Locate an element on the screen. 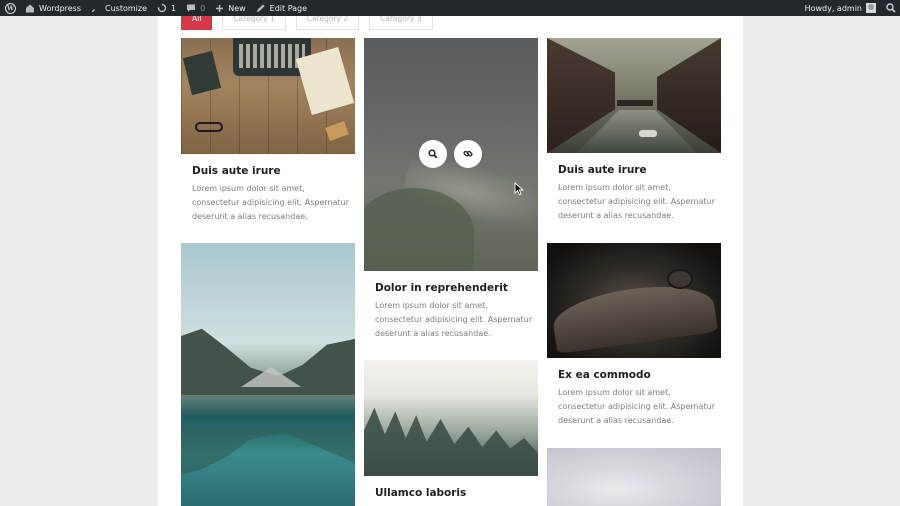 This screenshot has height=506, width=900. updates-menu: 1 is located at coordinates (166, 8).